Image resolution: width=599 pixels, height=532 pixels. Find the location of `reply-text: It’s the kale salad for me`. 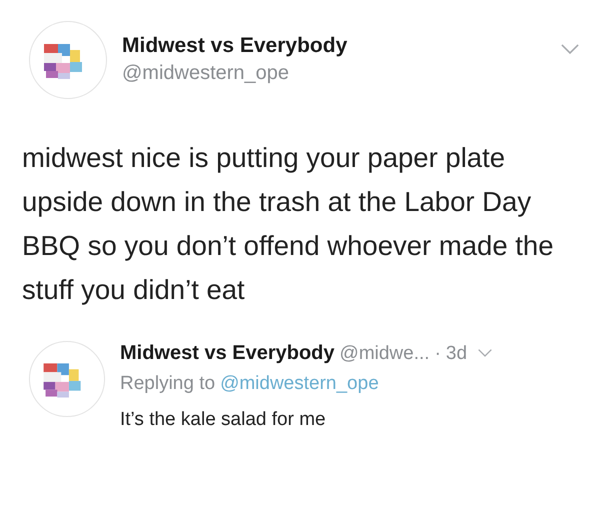

reply-text: It’s the kale salad for me is located at coordinates (223, 420).